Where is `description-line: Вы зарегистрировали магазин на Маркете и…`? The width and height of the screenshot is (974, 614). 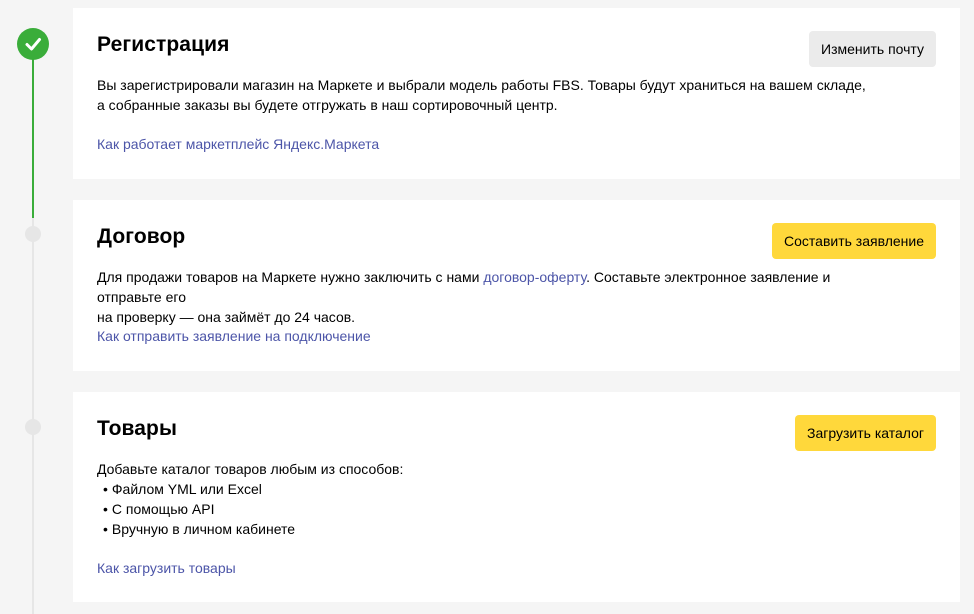 description-line: Вы зарегистрировали магазин на Маркете и… is located at coordinates (481, 85).